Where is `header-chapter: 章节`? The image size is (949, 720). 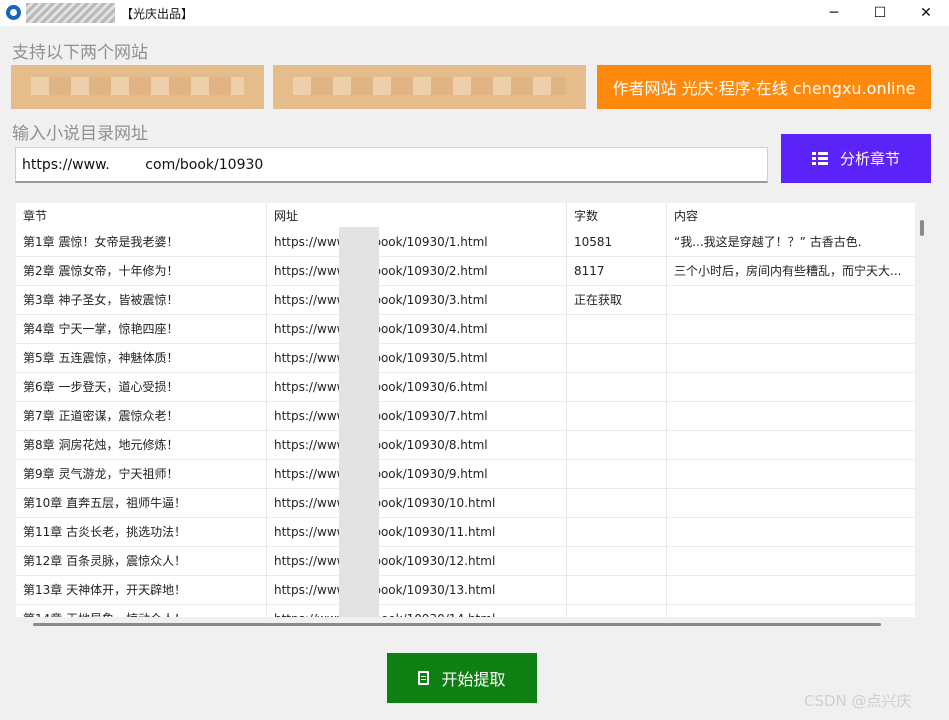
header-chapter: 章节 is located at coordinates (141, 215).